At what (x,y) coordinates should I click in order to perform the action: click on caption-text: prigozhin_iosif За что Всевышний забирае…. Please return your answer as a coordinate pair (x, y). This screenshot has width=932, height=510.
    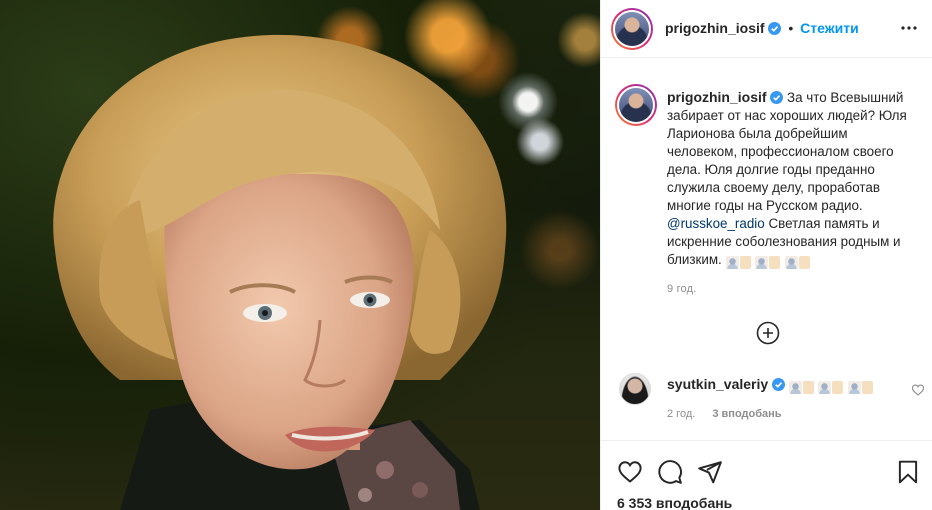
    Looking at the image, I should click on (792, 180).